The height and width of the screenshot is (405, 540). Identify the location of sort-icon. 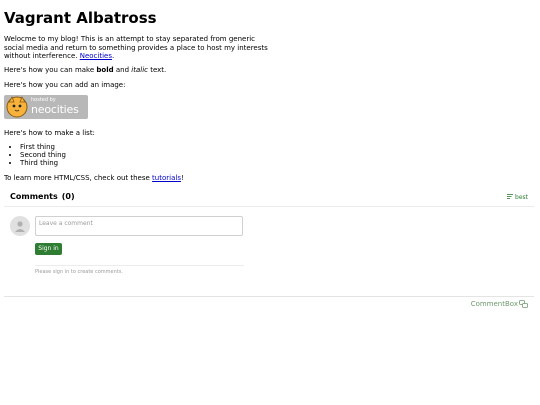
(510, 196).